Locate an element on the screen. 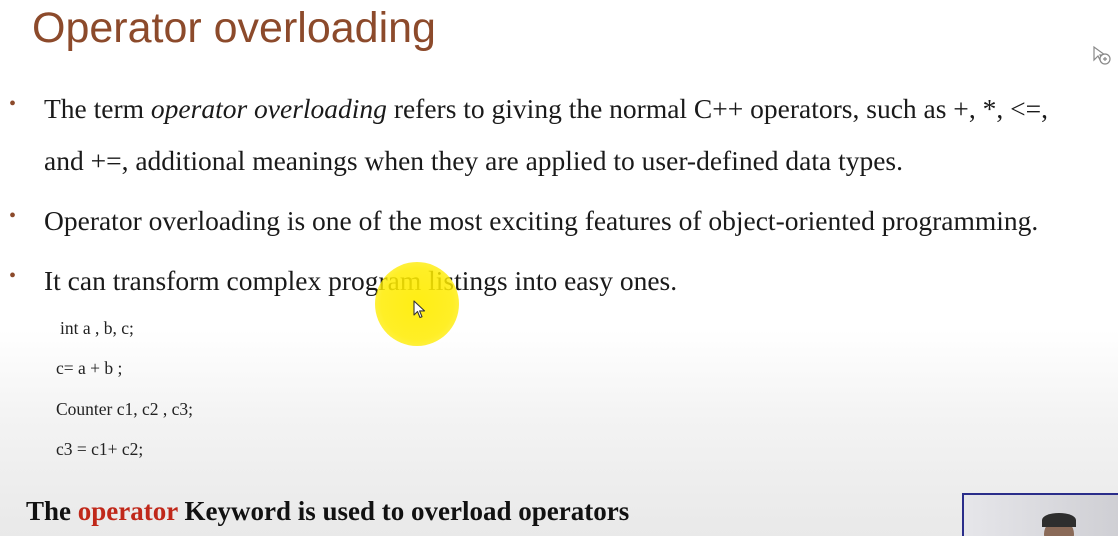  code-line: c= a + b ; is located at coordinates (89, 368).